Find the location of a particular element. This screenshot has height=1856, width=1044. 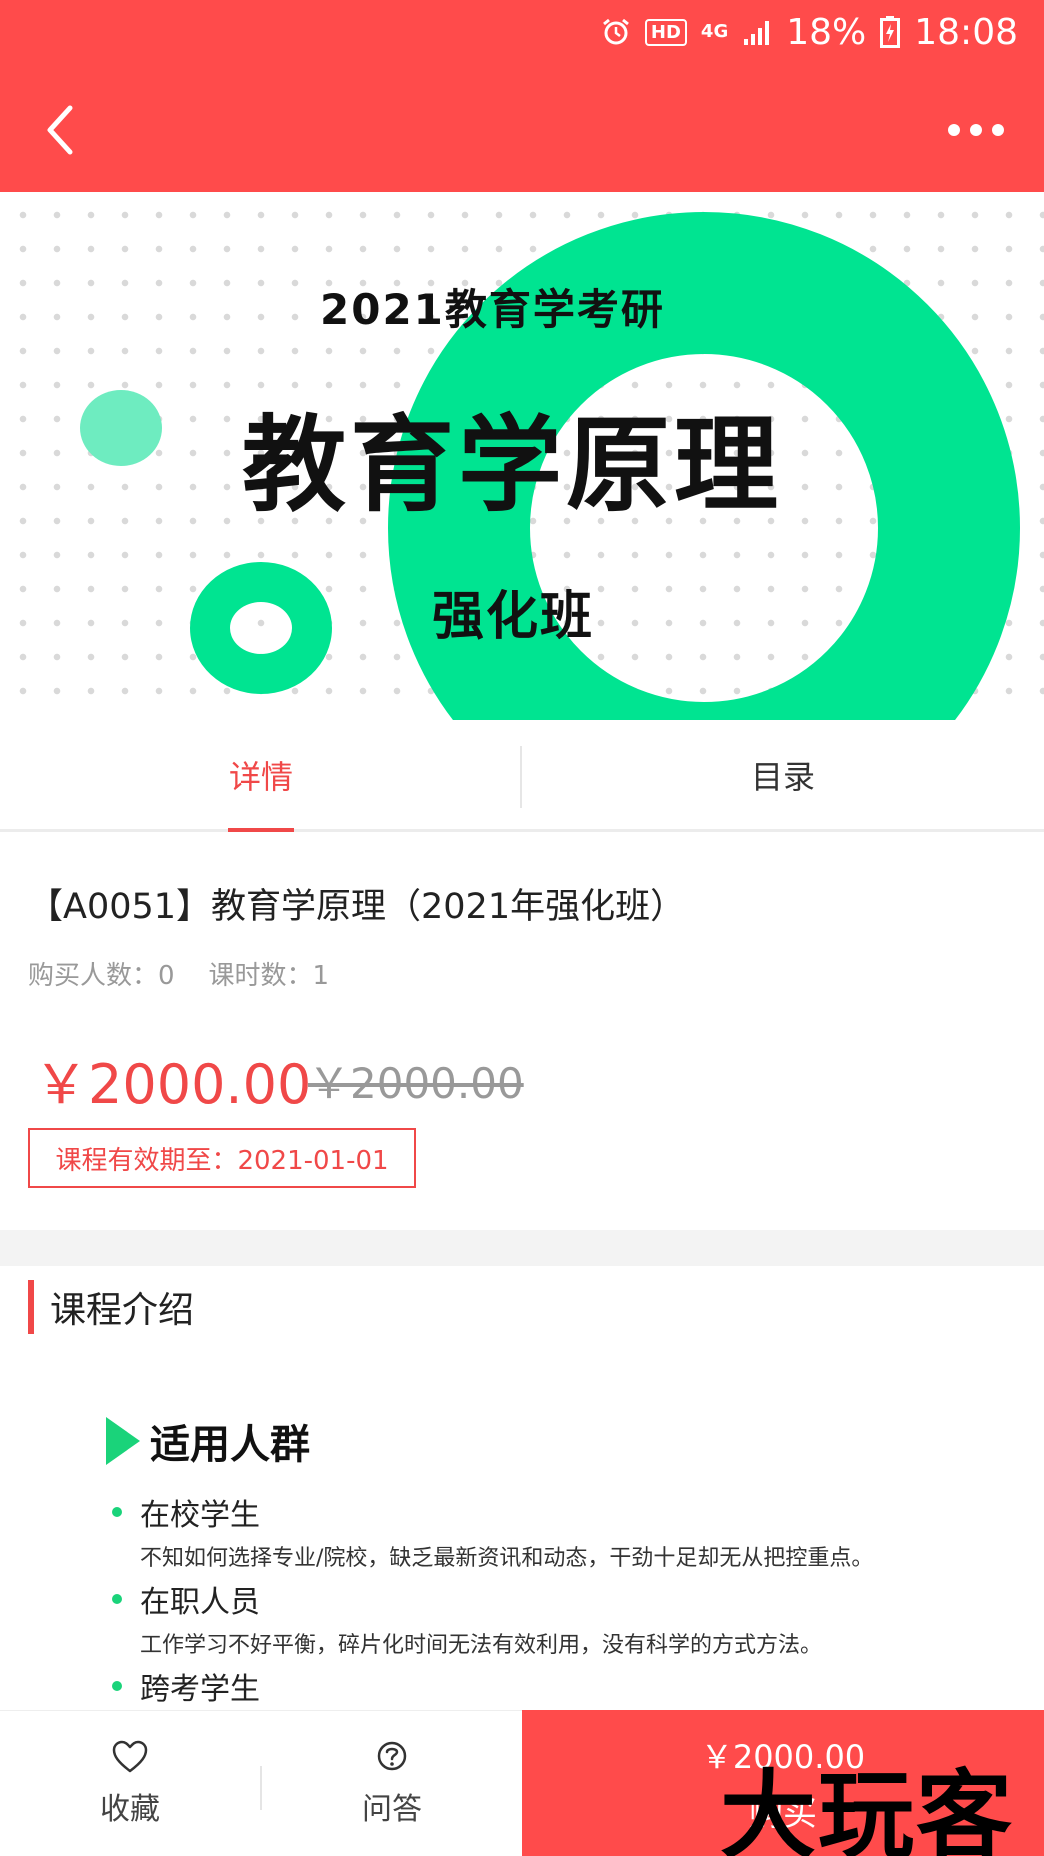

qa-button: 问答 is located at coordinates (392, 1783).